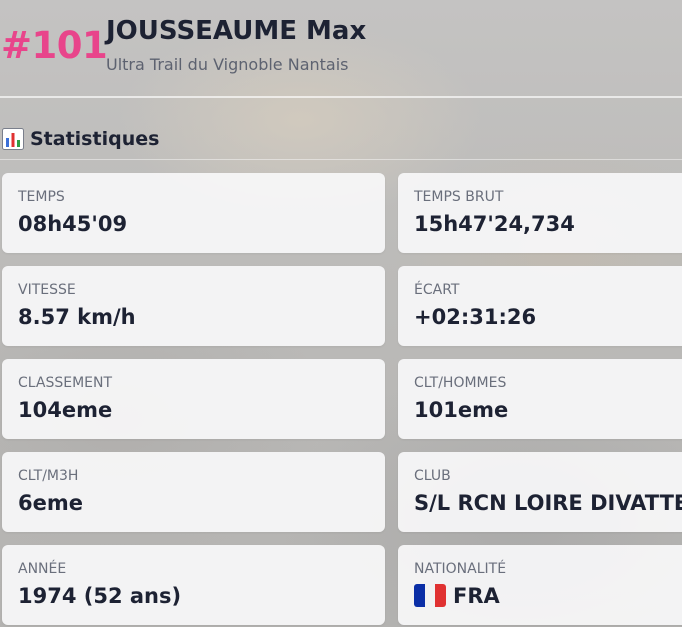 This screenshot has height=627, width=682. What do you see at coordinates (430, 595) in the screenshot?
I see `france-flag-icon` at bounding box center [430, 595].